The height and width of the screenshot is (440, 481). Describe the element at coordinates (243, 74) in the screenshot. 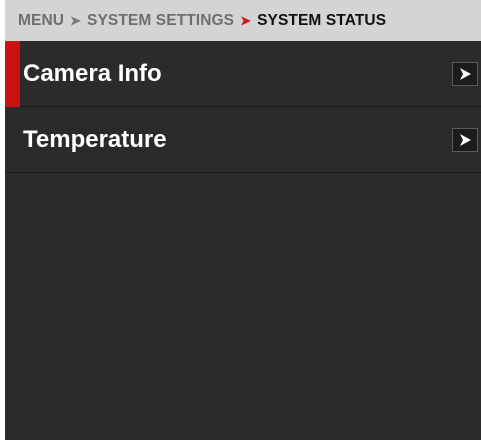

I see `menu-item-camera-info: Camera Info` at that location.